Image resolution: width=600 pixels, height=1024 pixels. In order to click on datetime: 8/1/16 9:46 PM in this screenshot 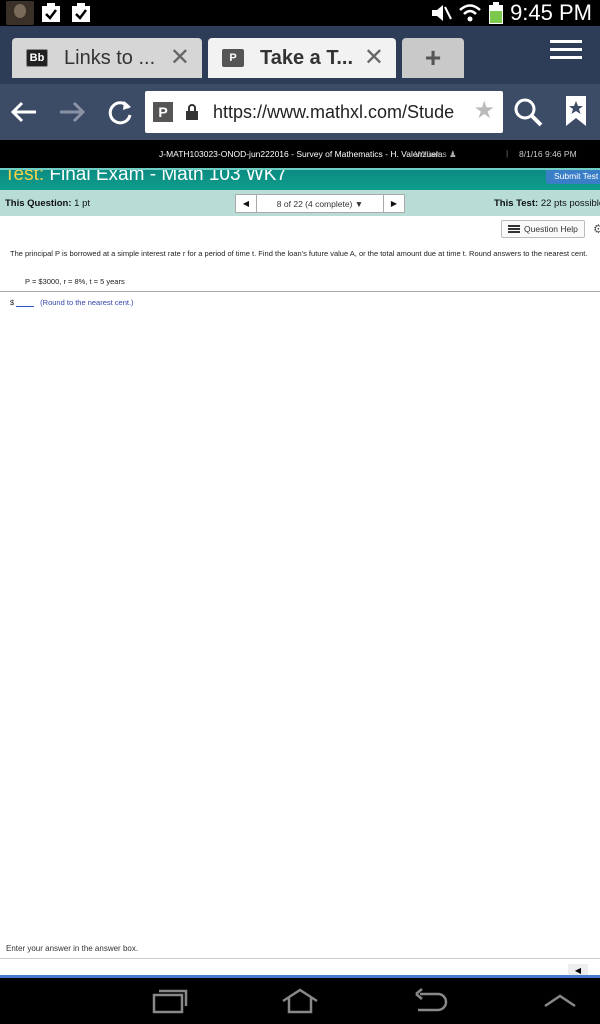, I will do `click(548, 154)`.